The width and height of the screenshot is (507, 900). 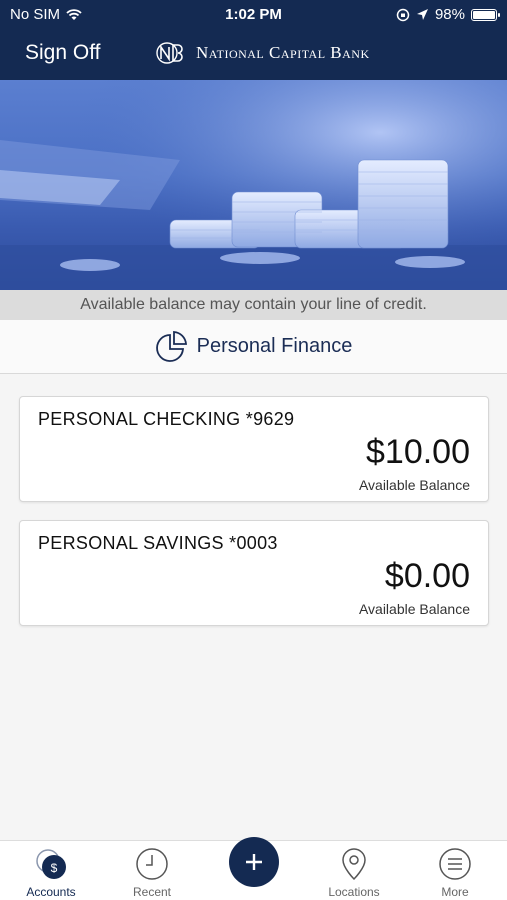 I want to click on battery-percent: 98%, so click(x=449, y=14).